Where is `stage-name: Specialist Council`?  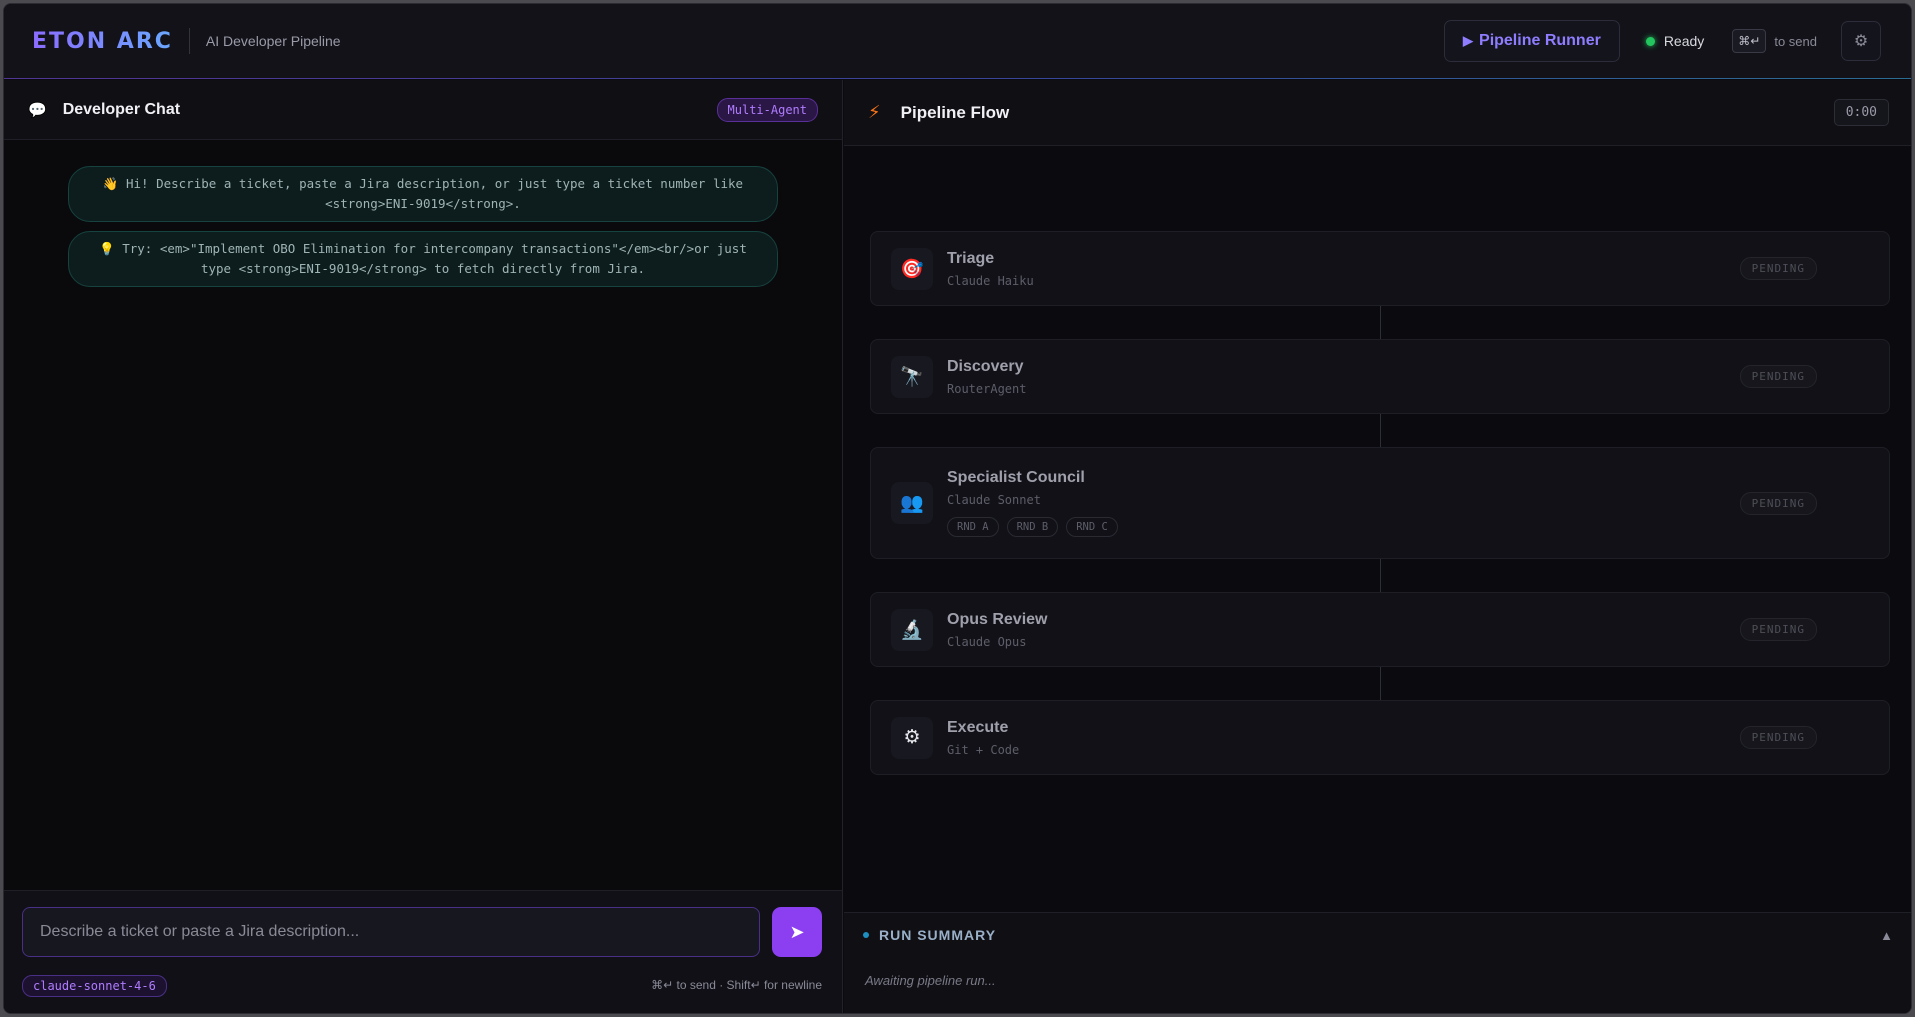
stage-name: Specialist Council is located at coordinates (1016, 477).